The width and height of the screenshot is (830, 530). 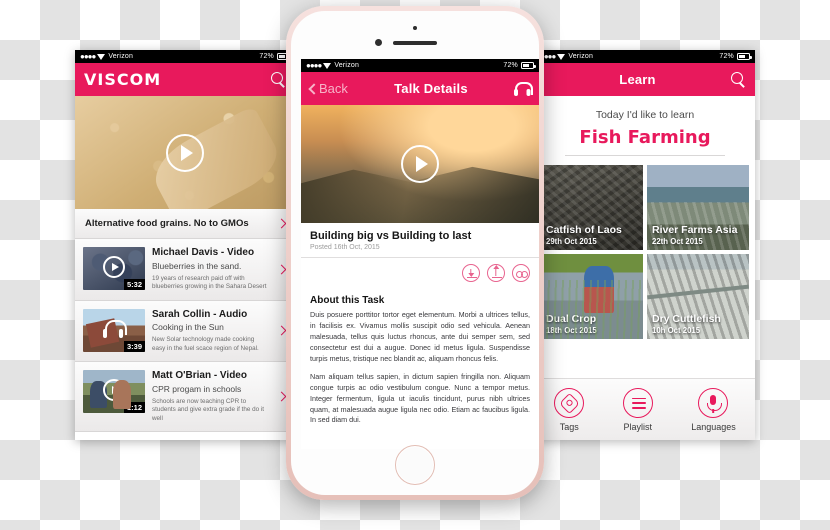 I want to click on microphone-icon, so click(x=713, y=402).